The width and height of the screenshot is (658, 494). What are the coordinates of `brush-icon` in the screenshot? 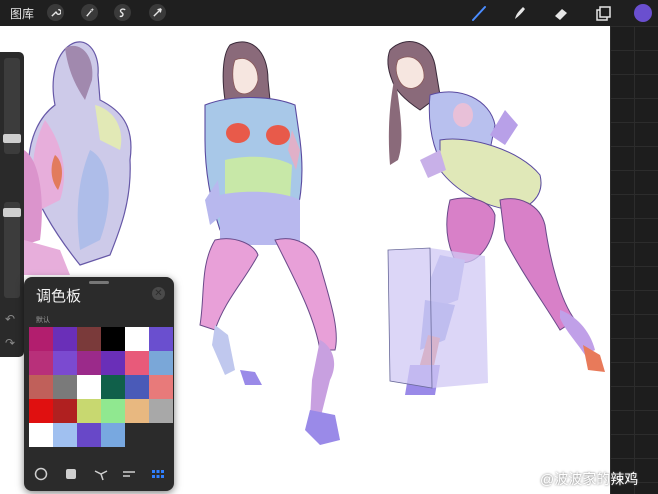 It's located at (479, 13).